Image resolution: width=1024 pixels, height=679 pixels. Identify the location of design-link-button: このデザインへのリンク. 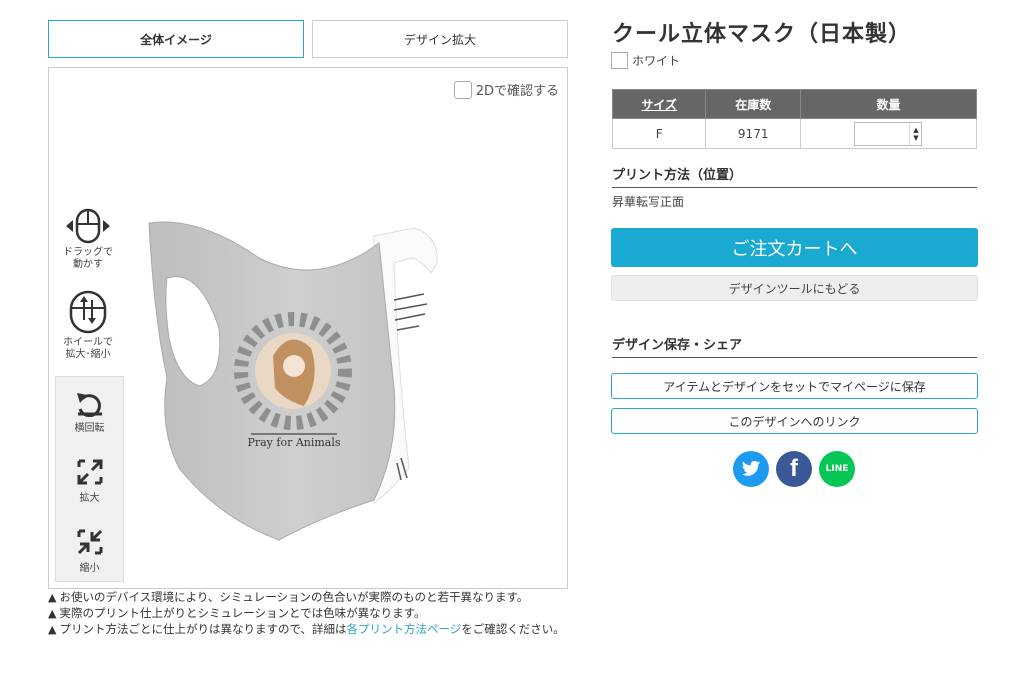
(794, 421).